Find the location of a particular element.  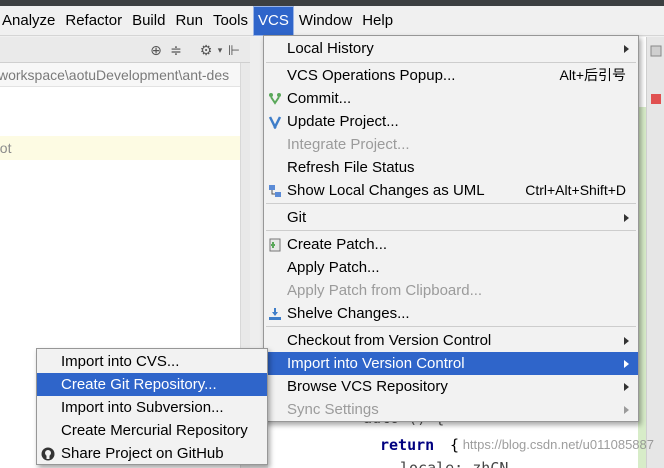

menu-tools: Tools is located at coordinates (230, 21).